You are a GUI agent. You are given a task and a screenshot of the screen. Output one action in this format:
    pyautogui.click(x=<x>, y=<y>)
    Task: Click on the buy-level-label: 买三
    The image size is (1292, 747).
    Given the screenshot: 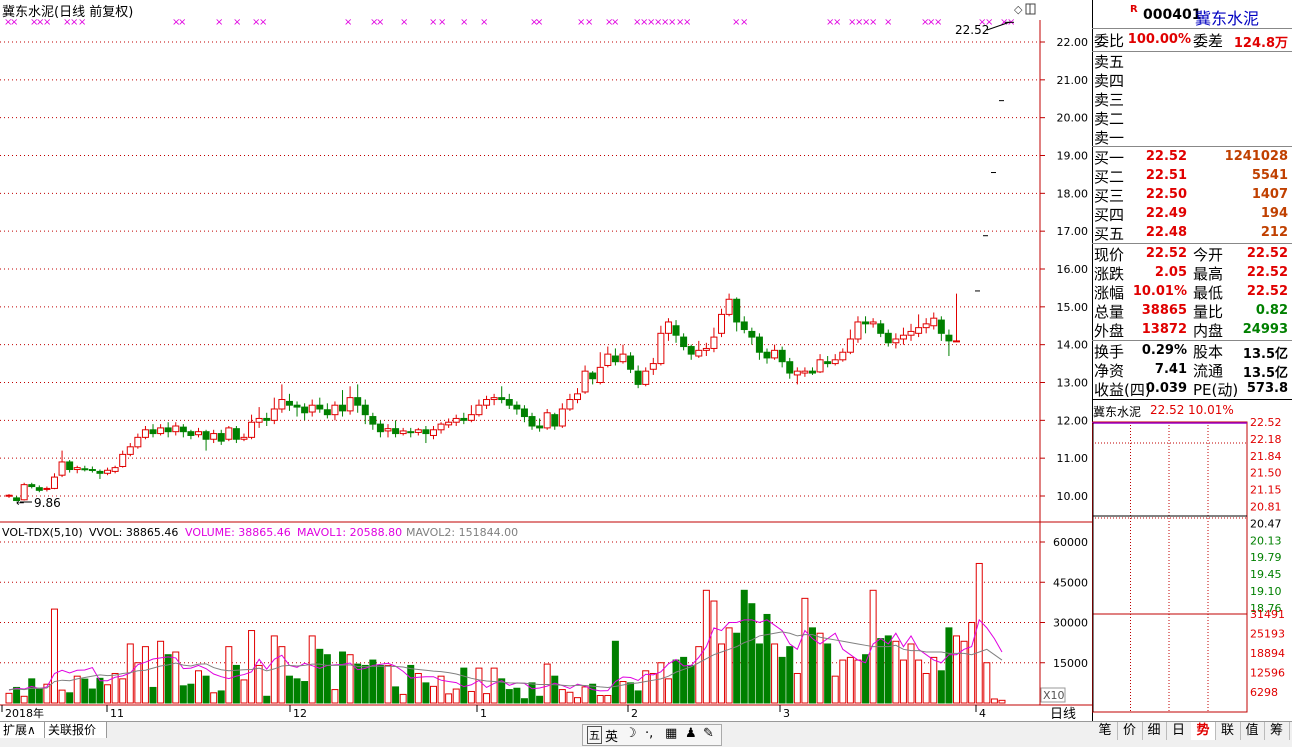 What is the action you would take?
    pyautogui.click(x=1109, y=196)
    